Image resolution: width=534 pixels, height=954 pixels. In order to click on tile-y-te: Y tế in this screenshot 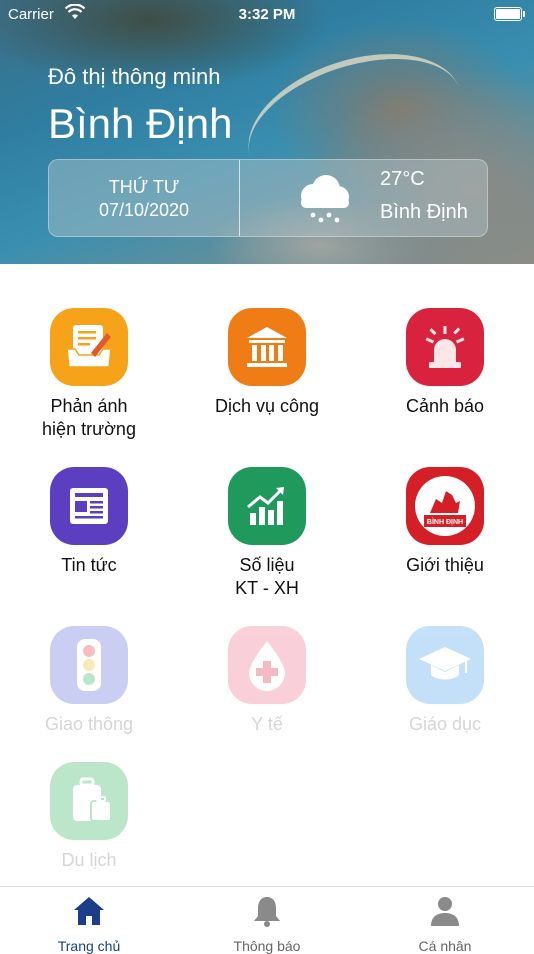, I will do `click(267, 681)`.